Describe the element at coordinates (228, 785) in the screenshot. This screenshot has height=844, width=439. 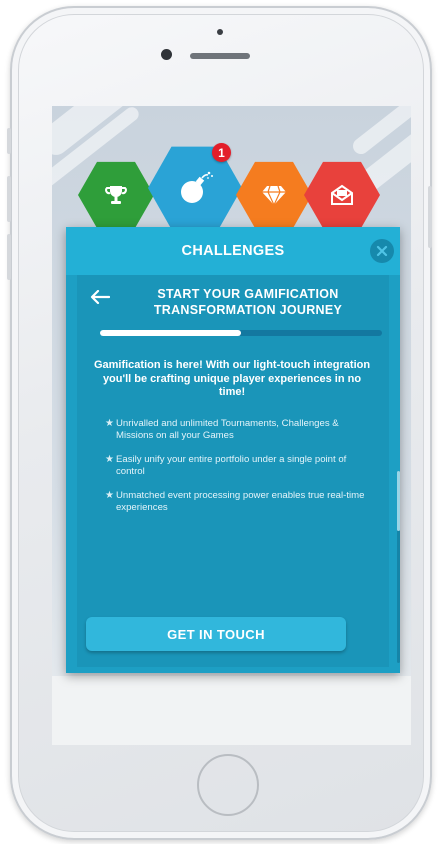
I see `home-button` at that location.